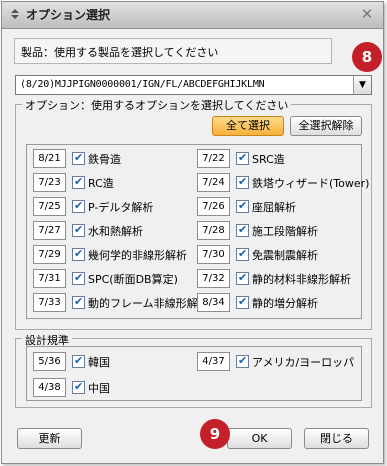 This screenshot has width=387, height=466. What do you see at coordinates (303, 362) in the screenshot?
I see `design-code-label-america-europe: アメリカ/ヨーロッパ` at bounding box center [303, 362].